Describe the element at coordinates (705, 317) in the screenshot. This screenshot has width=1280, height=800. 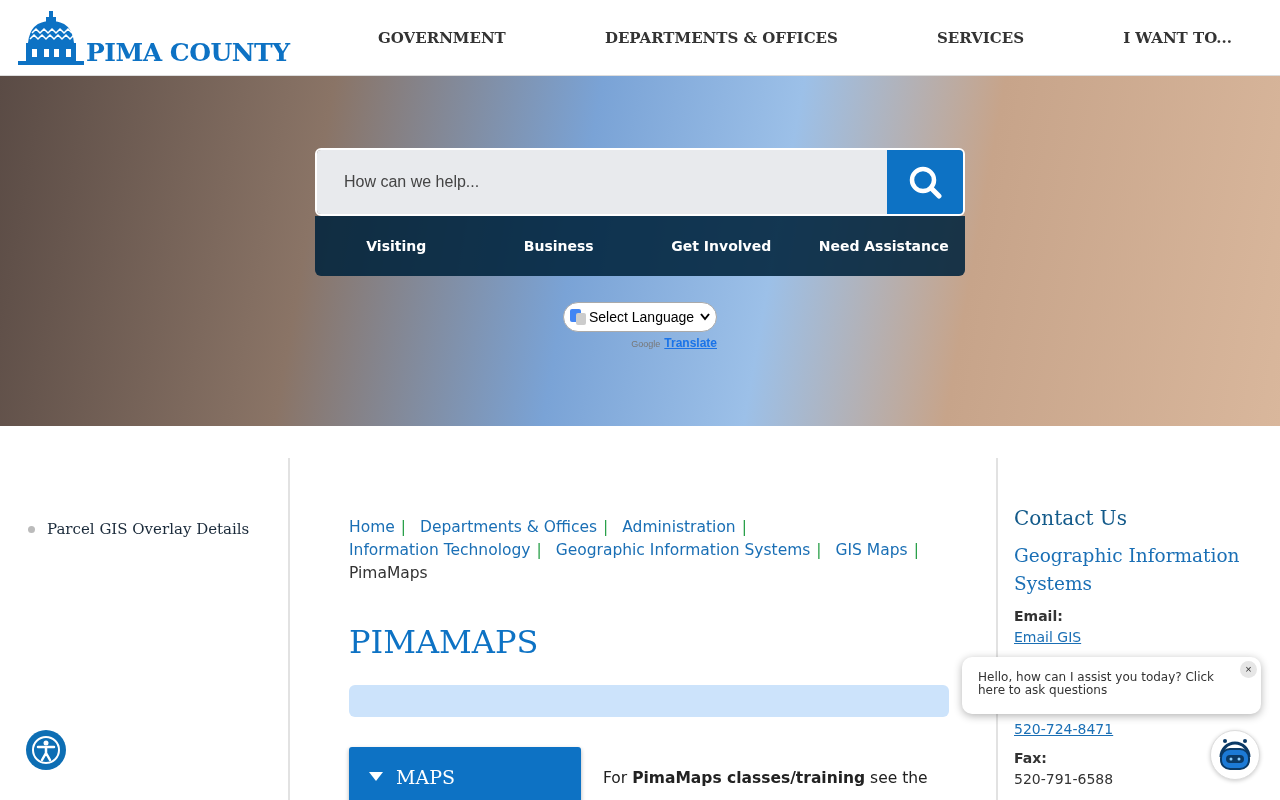
I see `chevron-down-icon` at that location.